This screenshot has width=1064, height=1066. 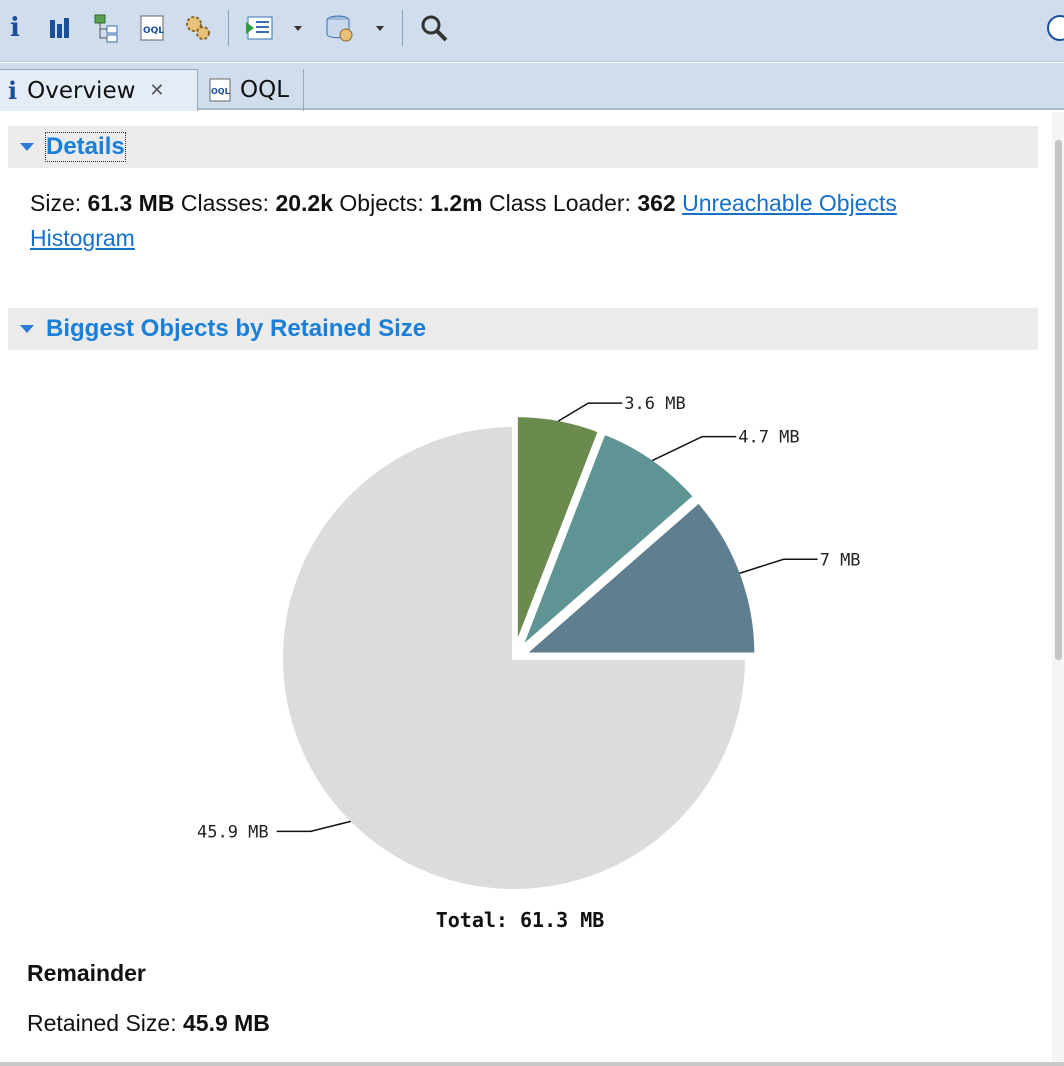 What do you see at coordinates (654, 404) in the screenshot?
I see `pie-slice-label: 3.6 MB` at bounding box center [654, 404].